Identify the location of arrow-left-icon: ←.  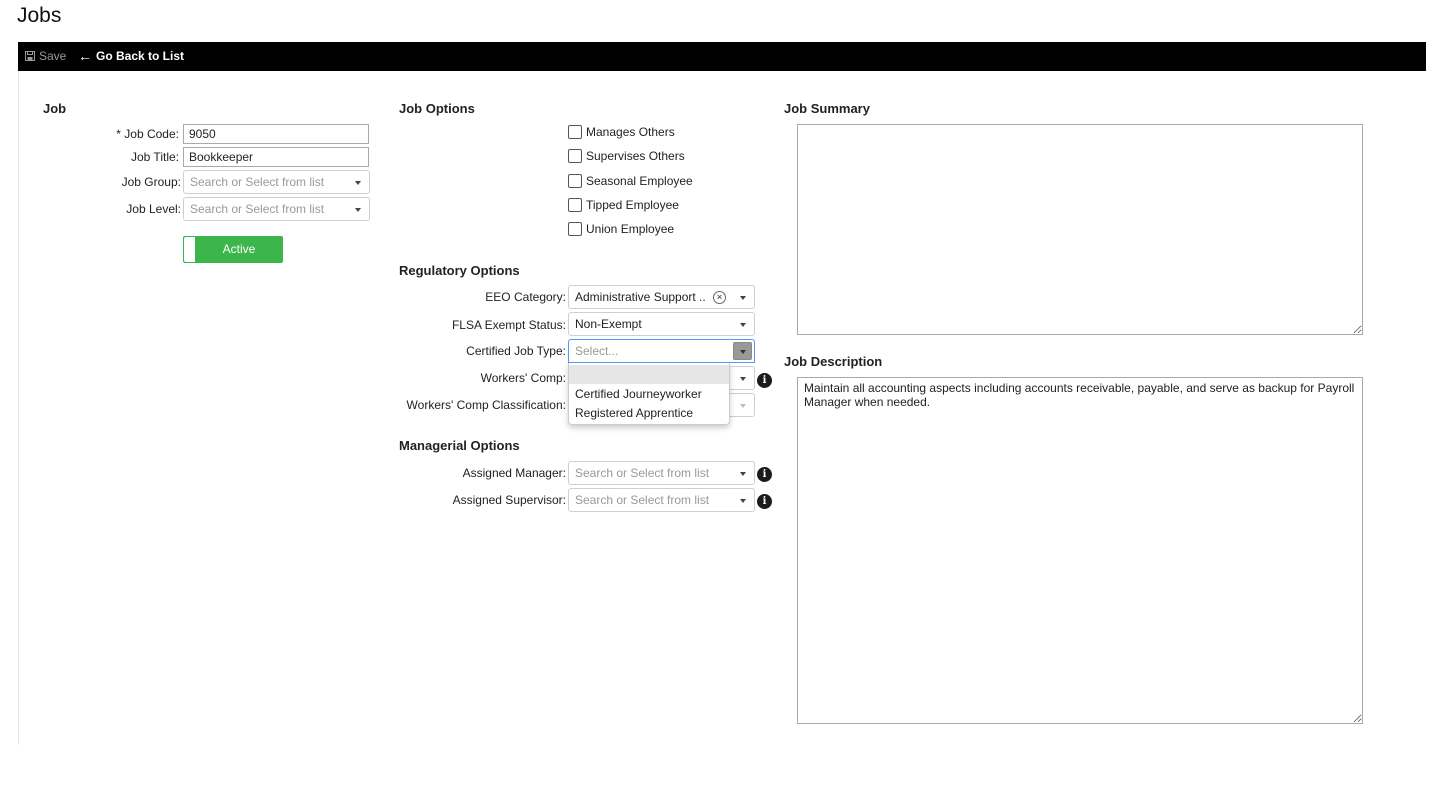
(85, 56).